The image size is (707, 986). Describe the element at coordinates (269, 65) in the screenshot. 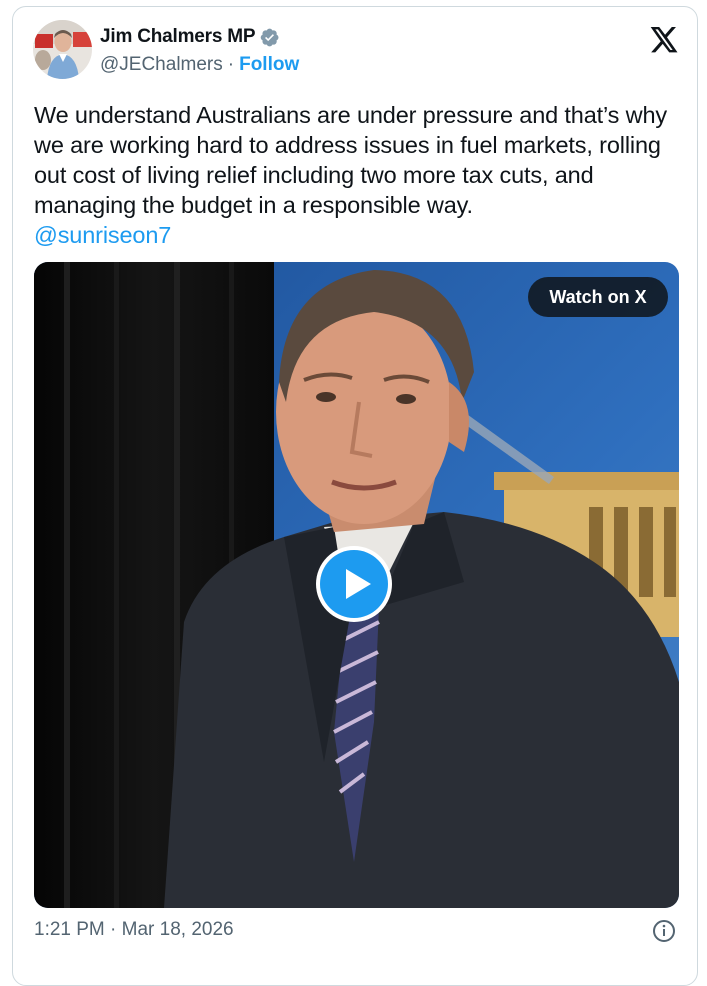

I see `follow-button: Follow` at that location.